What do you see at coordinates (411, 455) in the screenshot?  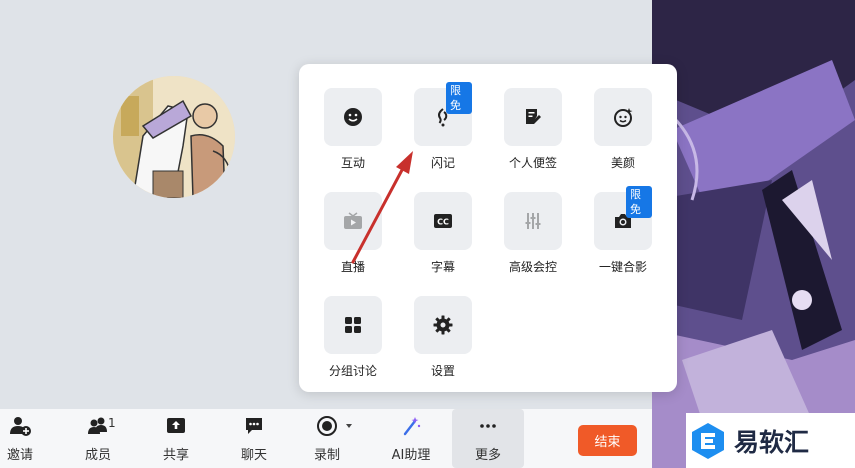 I see `toolbar-label: AI助理` at bounding box center [411, 455].